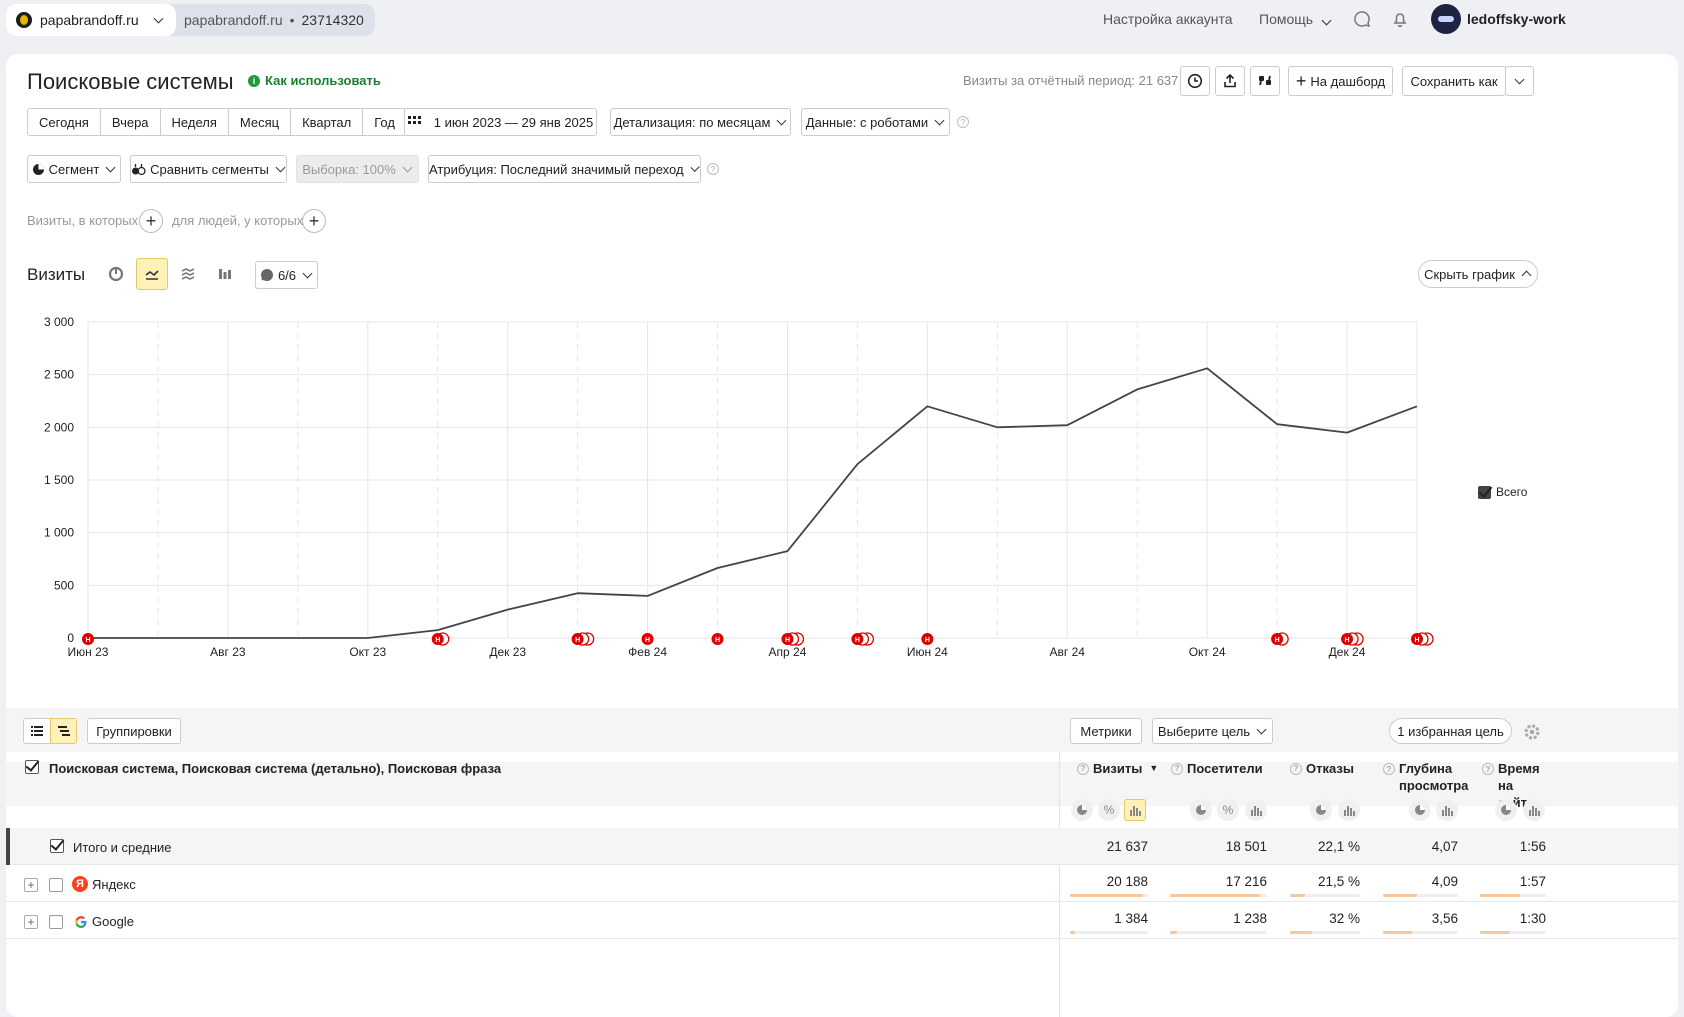 The width and height of the screenshot is (1684, 1017). Describe the element at coordinates (1168, 19) in the screenshot. I see `account-settings-link: Настройка аккаунта` at that location.